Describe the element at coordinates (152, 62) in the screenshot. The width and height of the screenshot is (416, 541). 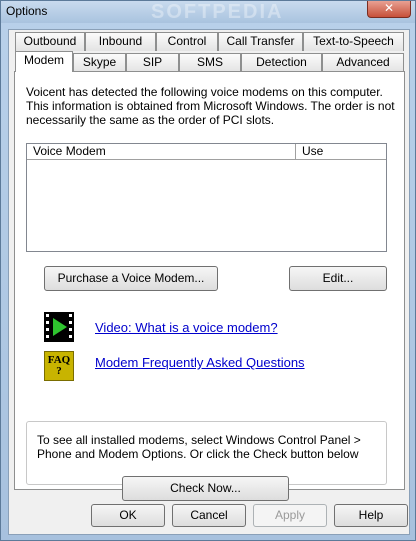
I see `tab-sip: SIP` at that location.